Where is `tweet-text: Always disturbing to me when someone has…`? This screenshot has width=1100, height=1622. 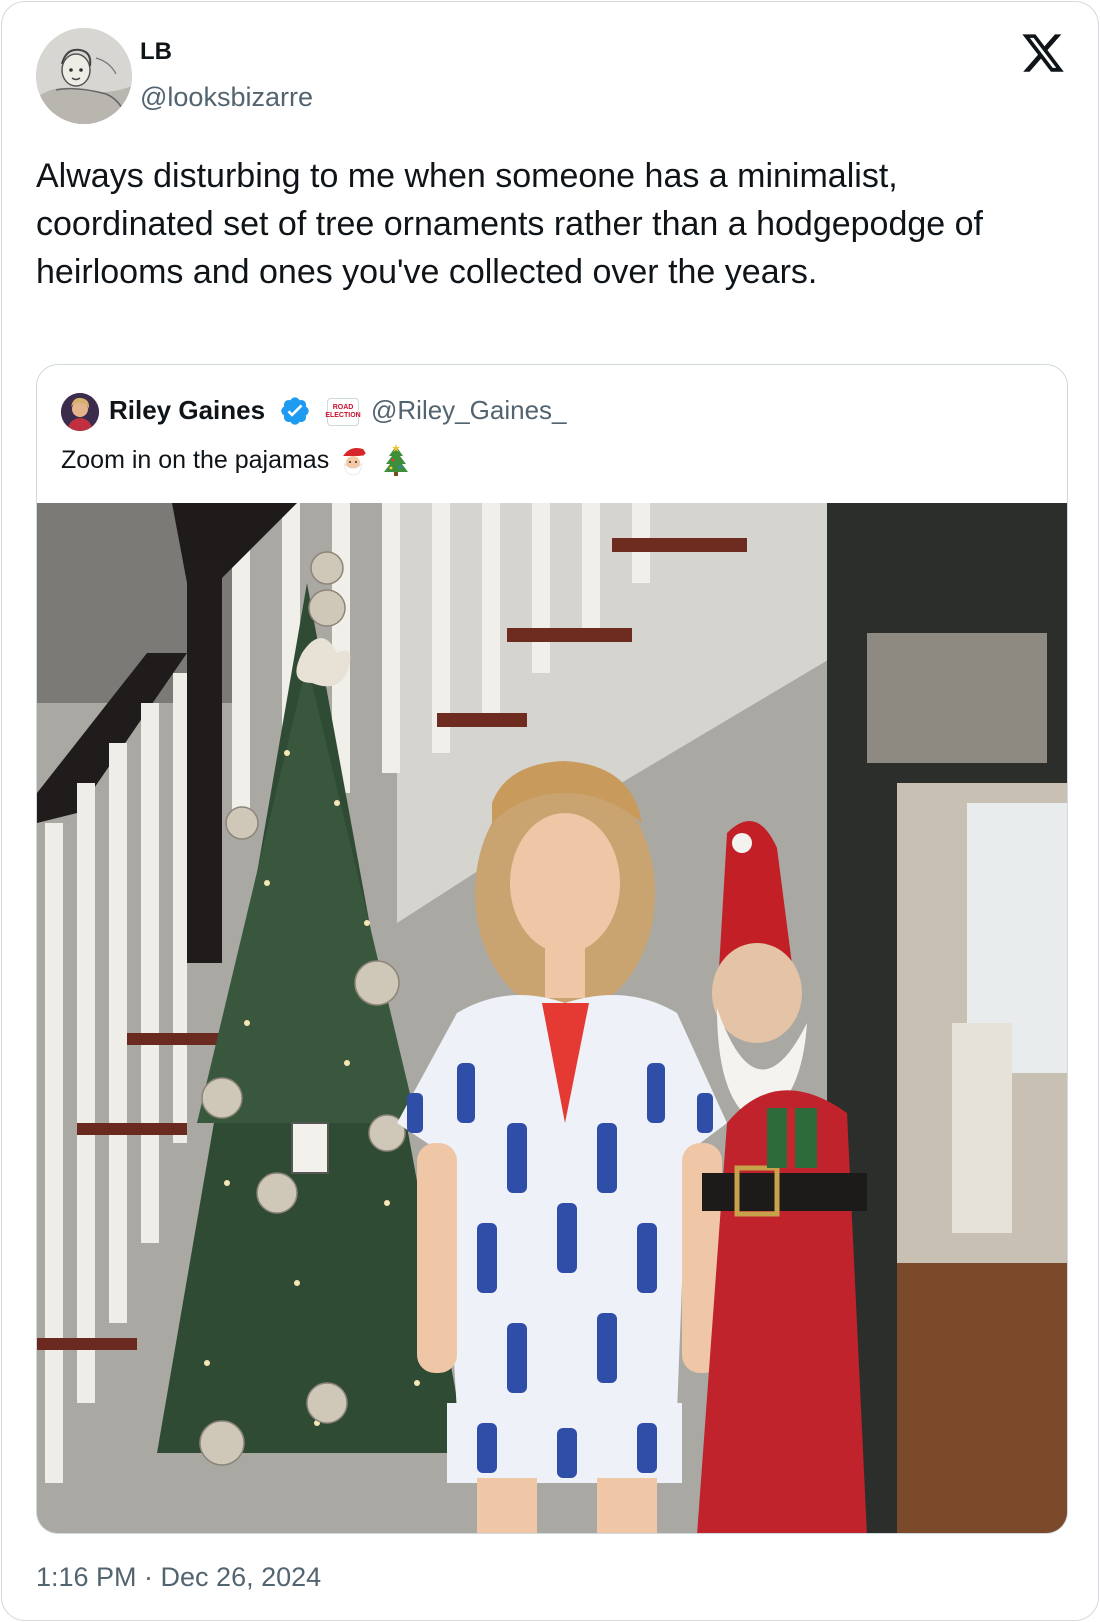 tweet-text: Always disturbing to me when someone has… is located at coordinates (509, 224).